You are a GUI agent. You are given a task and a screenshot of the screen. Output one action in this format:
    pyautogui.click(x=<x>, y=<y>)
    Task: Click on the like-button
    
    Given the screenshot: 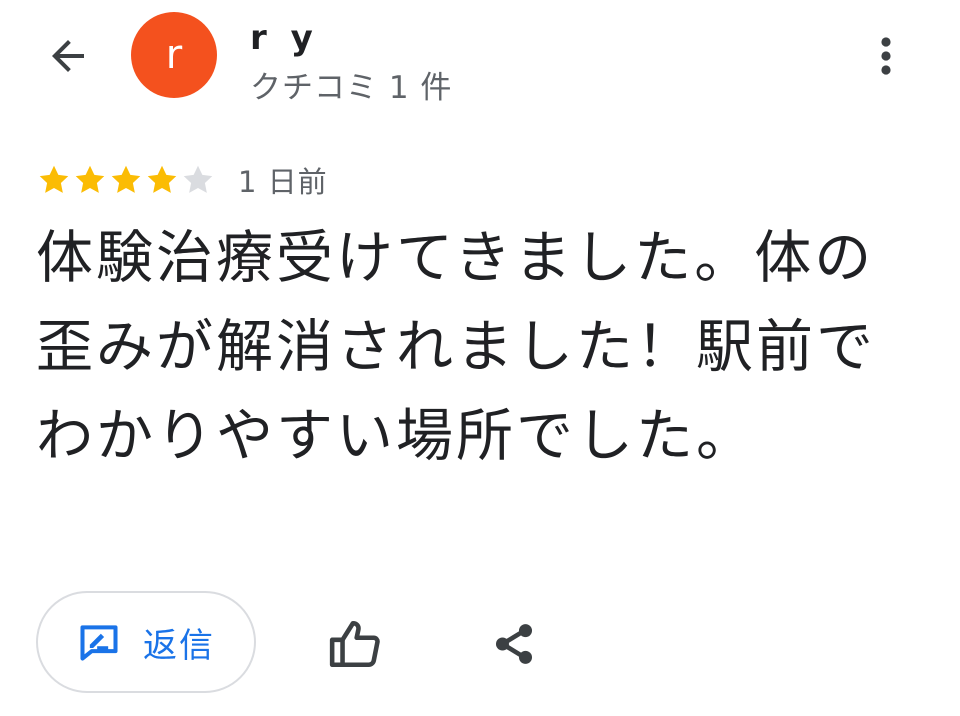 What is the action you would take?
    pyautogui.click(x=355, y=644)
    